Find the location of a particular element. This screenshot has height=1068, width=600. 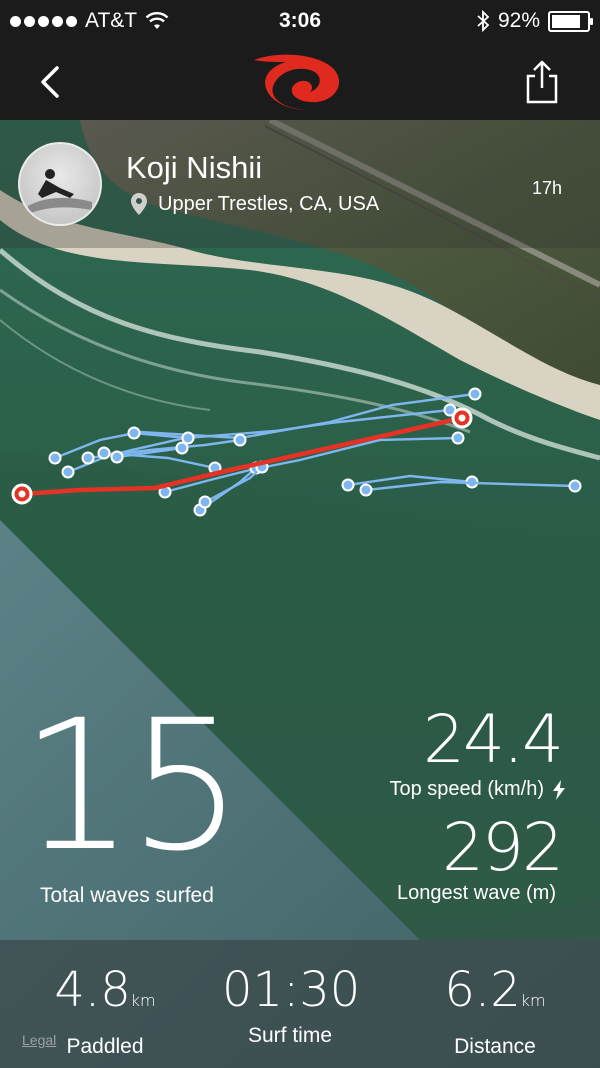

distance-stat: 6.2km Distance is located at coordinates (495, 1010).